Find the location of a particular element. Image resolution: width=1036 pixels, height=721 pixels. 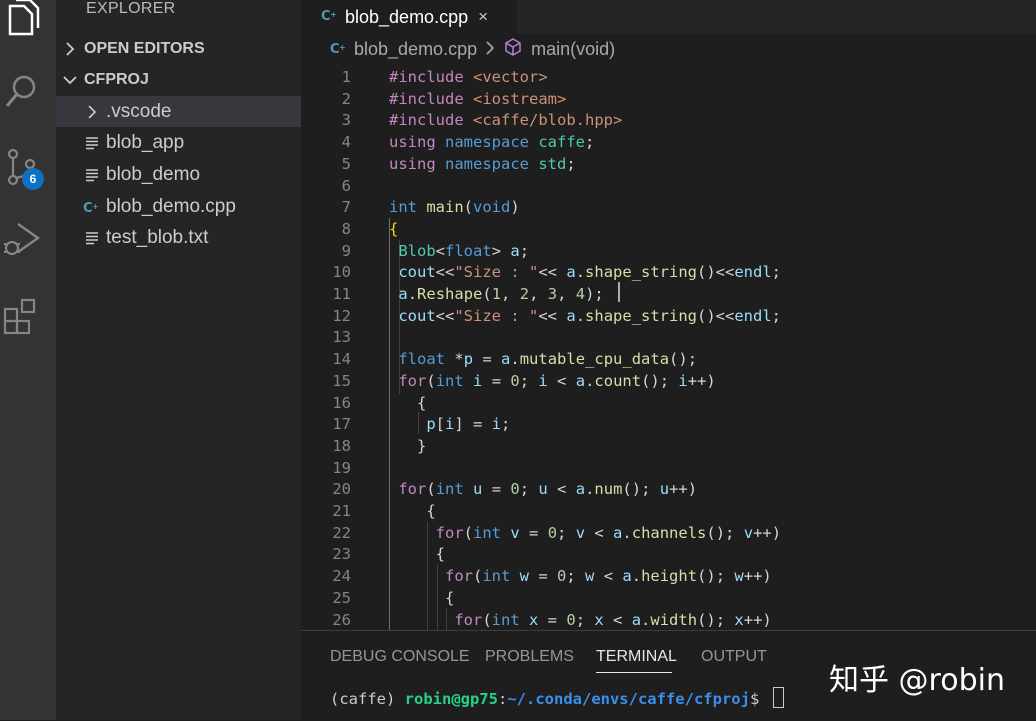

code-line: 15 for(int i = 0; i < a.count(); i++) is located at coordinates (668, 381).